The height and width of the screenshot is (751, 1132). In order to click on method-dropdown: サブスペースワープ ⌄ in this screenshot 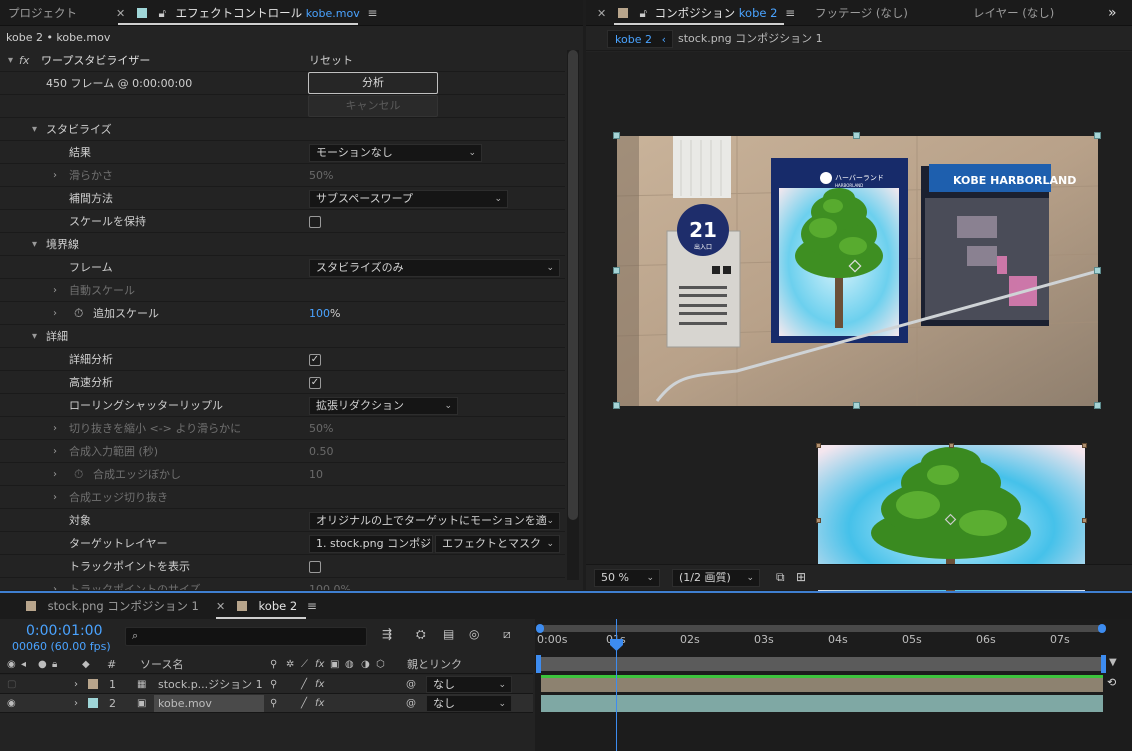, I will do `click(408, 199)`.